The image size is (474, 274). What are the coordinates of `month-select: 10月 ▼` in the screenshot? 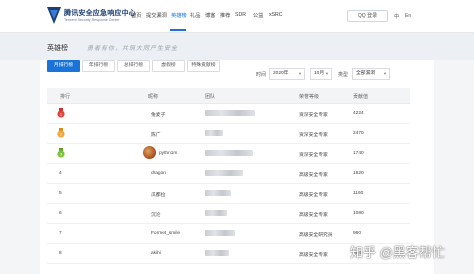 It's located at (321, 74).